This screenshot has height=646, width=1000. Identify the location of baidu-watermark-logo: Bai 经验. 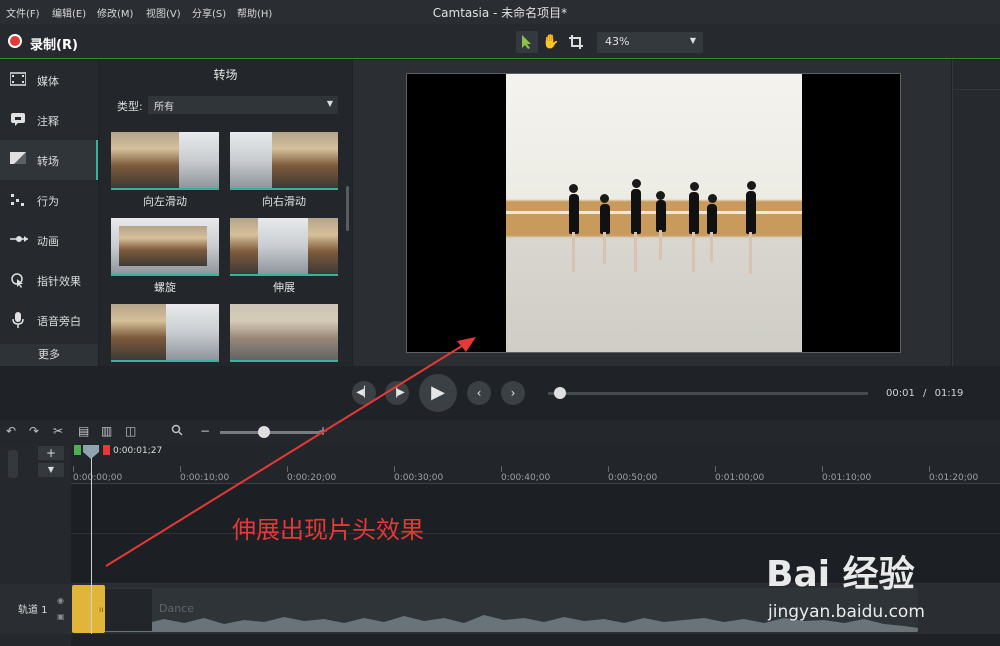
(840, 574).